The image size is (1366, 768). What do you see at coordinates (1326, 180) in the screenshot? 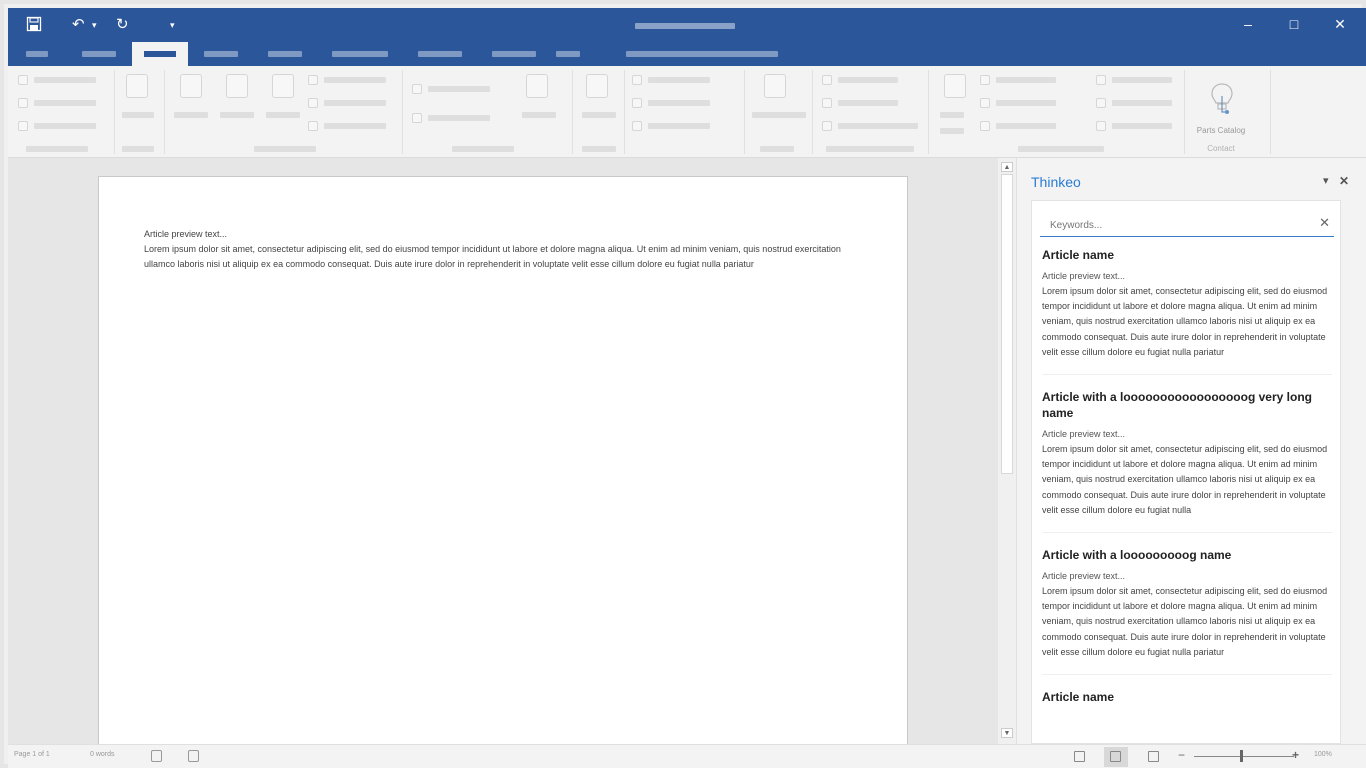
I see `pane-options-icon: ▾` at bounding box center [1326, 180].